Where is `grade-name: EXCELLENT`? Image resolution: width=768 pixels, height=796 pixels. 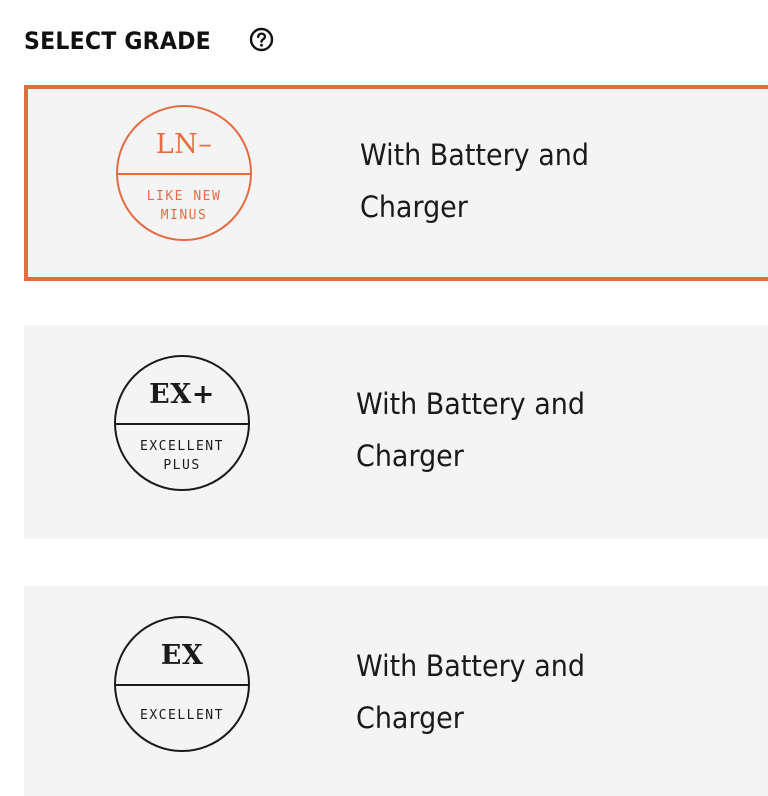
grade-name: EXCELLENT is located at coordinates (182, 715).